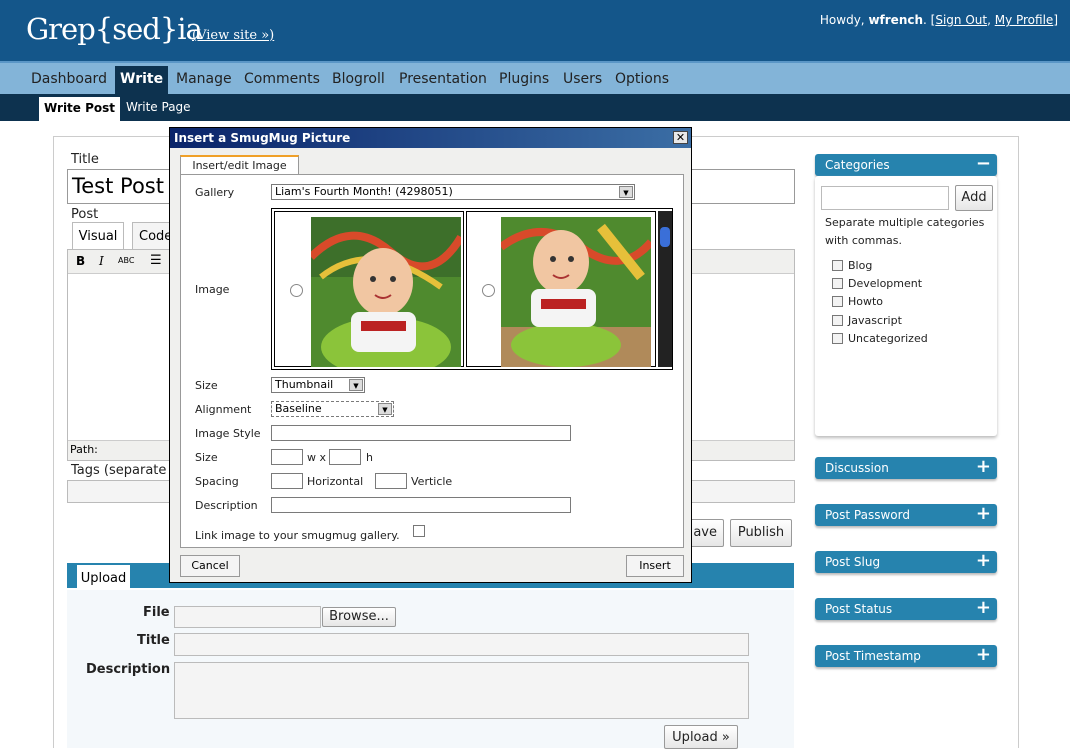 The image size is (1070, 750). What do you see at coordinates (391, 481) in the screenshot?
I see `vertical-spacing-input` at bounding box center [391, 481].